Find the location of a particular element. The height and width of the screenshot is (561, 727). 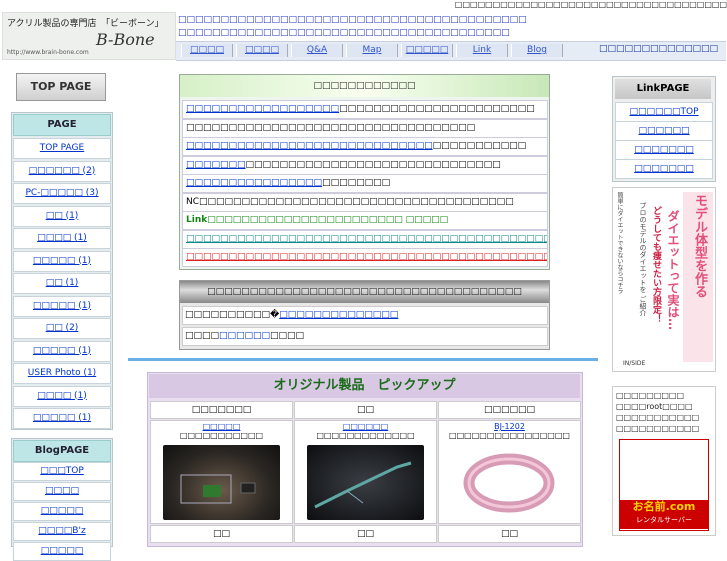

nav-item-link: Link is located at coordinates (482, 50).